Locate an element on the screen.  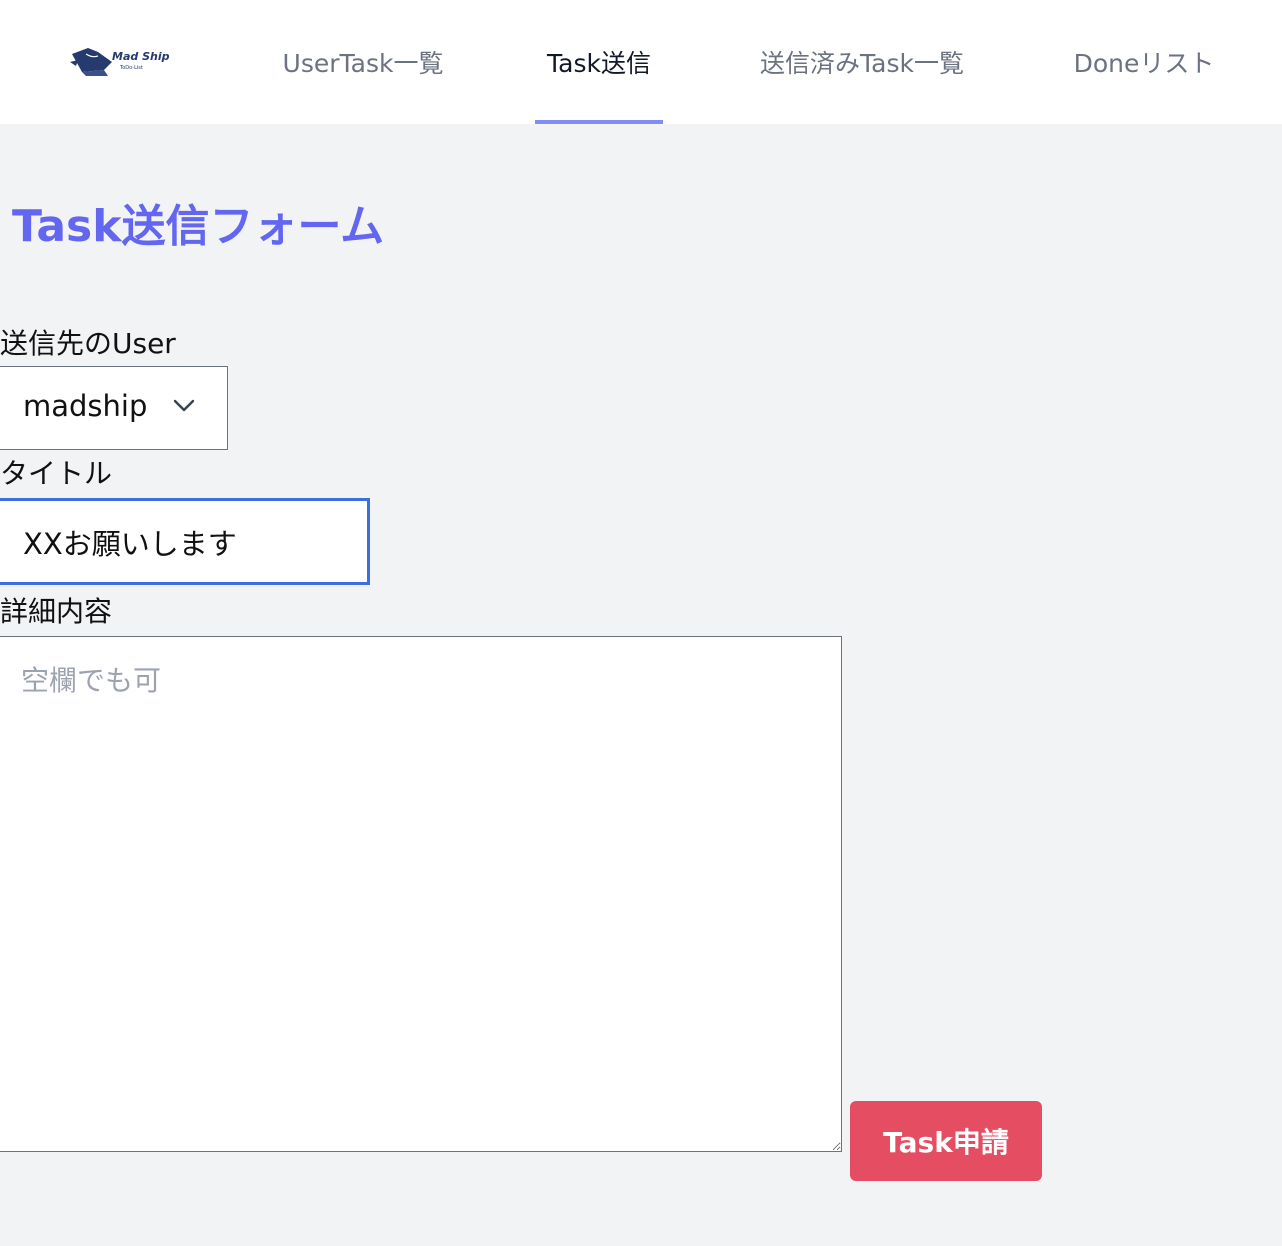
chevron-down-icon is located at coordinates (184, 405).